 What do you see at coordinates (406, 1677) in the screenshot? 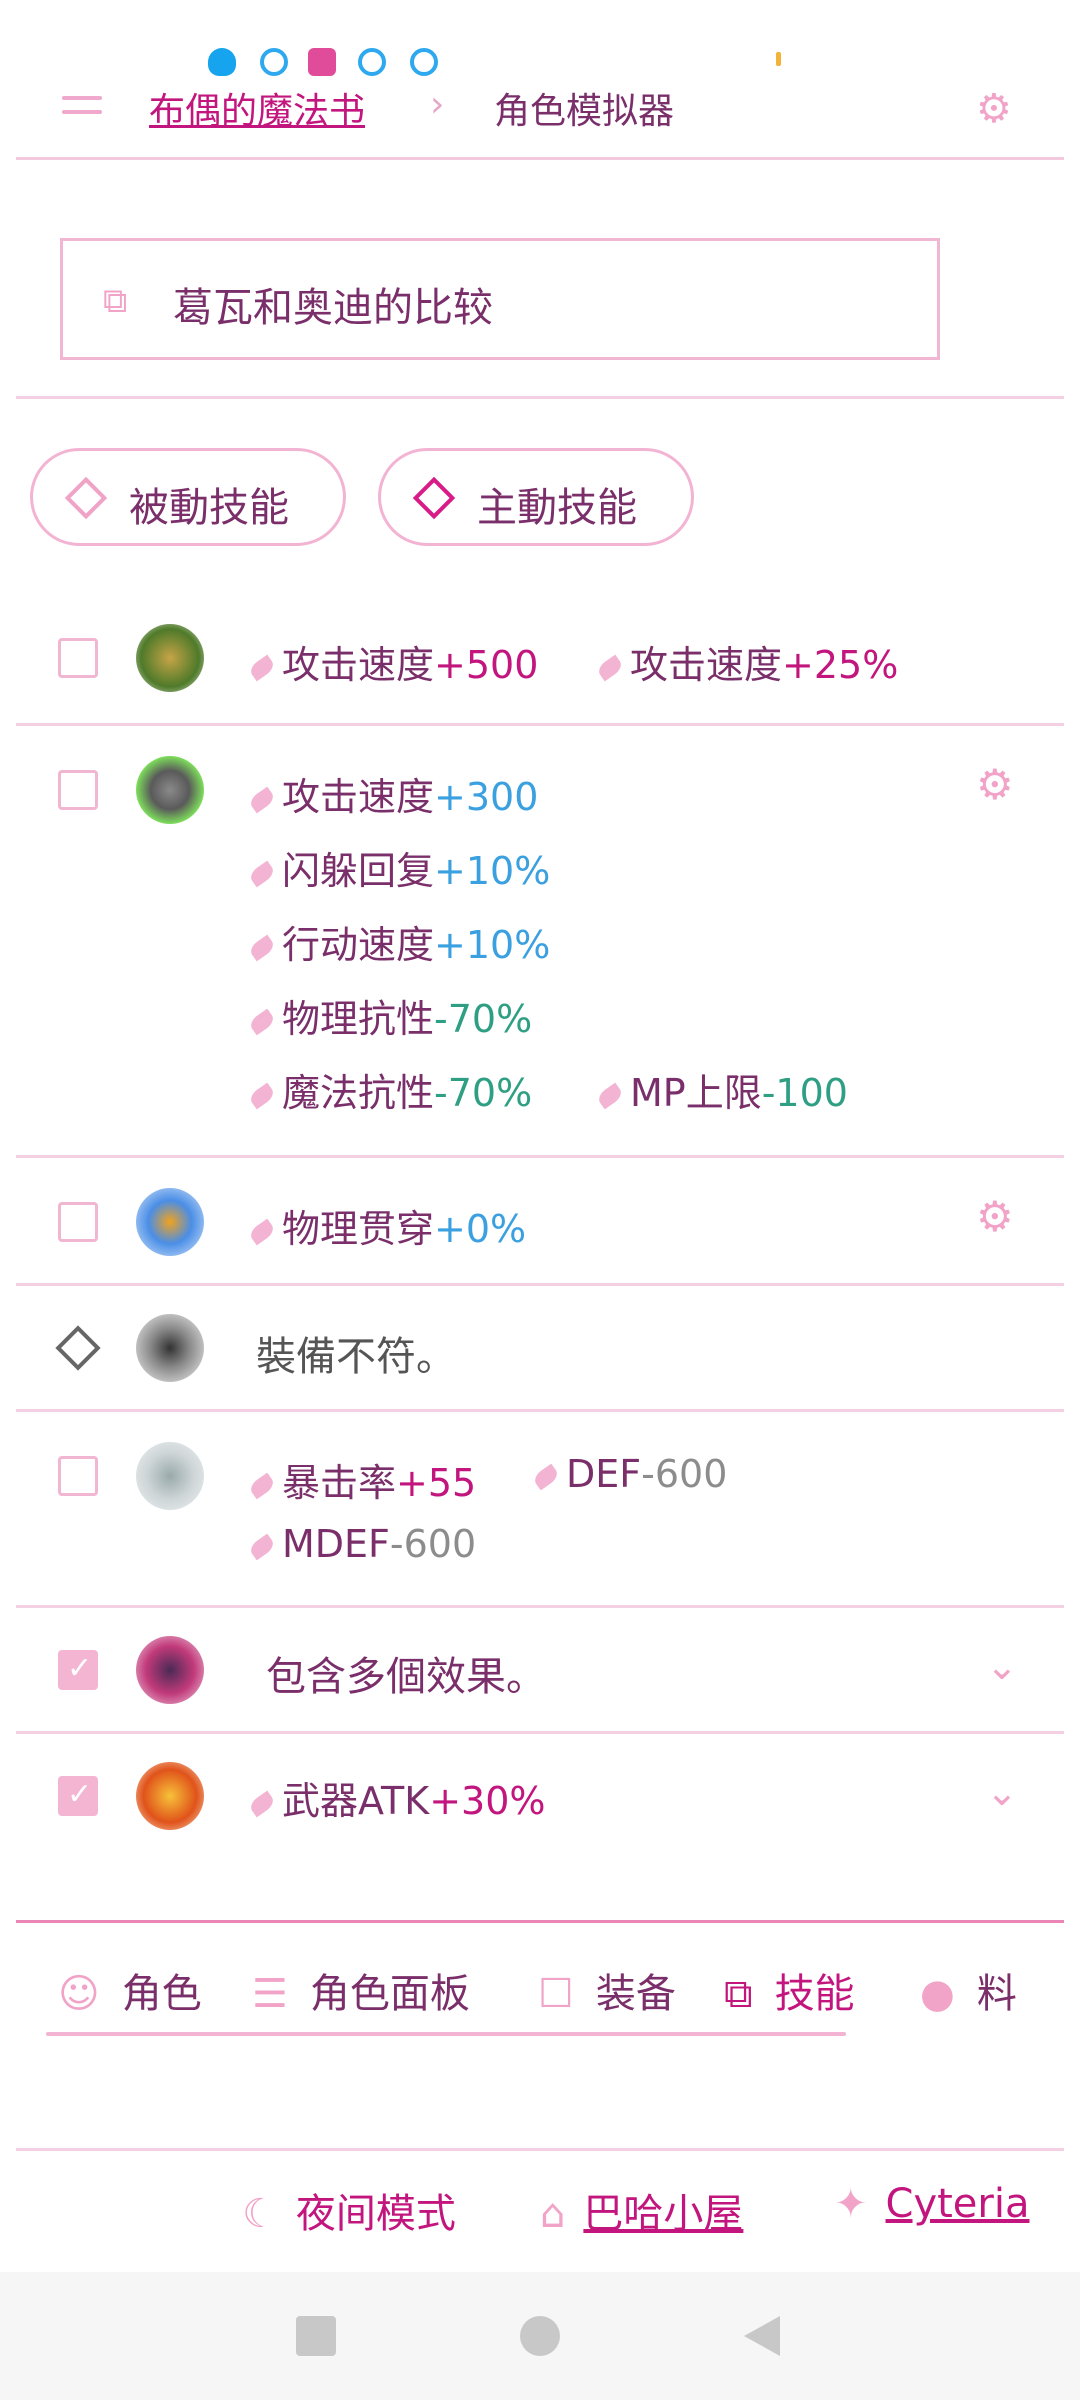
I see `multiple-effects-note: 包含多個效果。` at bounding box center [406, 1677].